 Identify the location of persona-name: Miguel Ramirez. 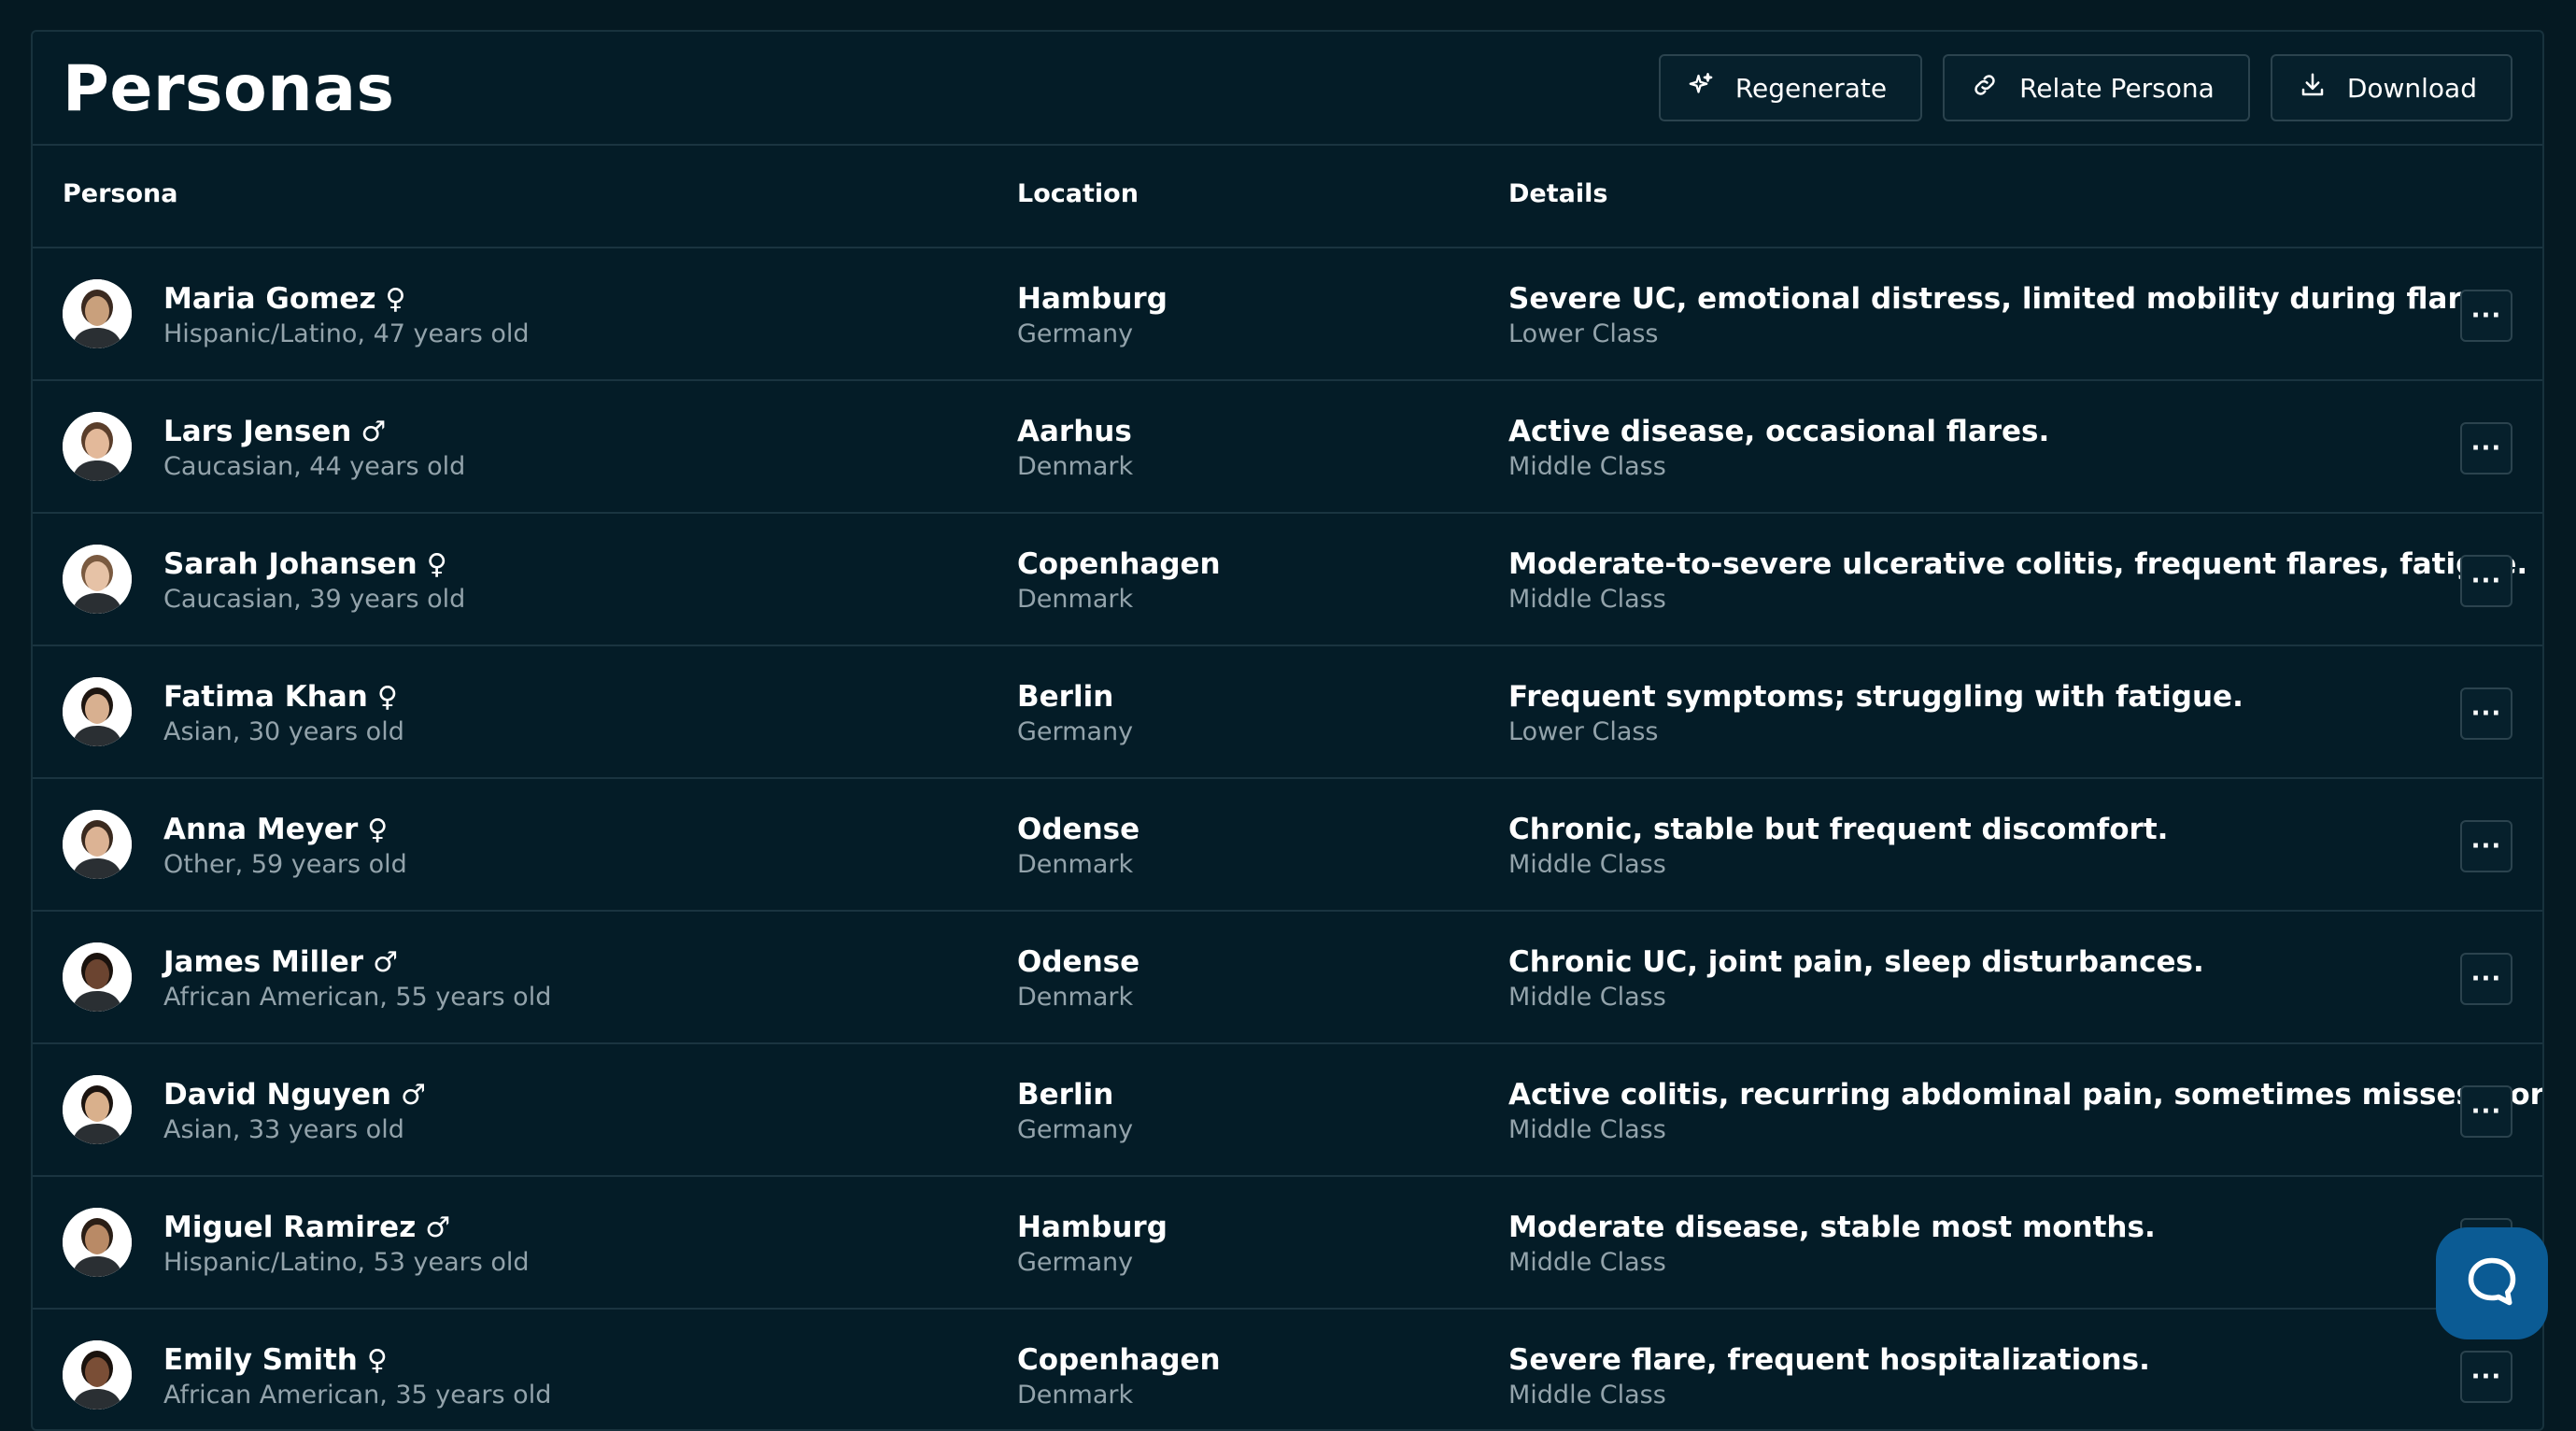
(290, 1228).